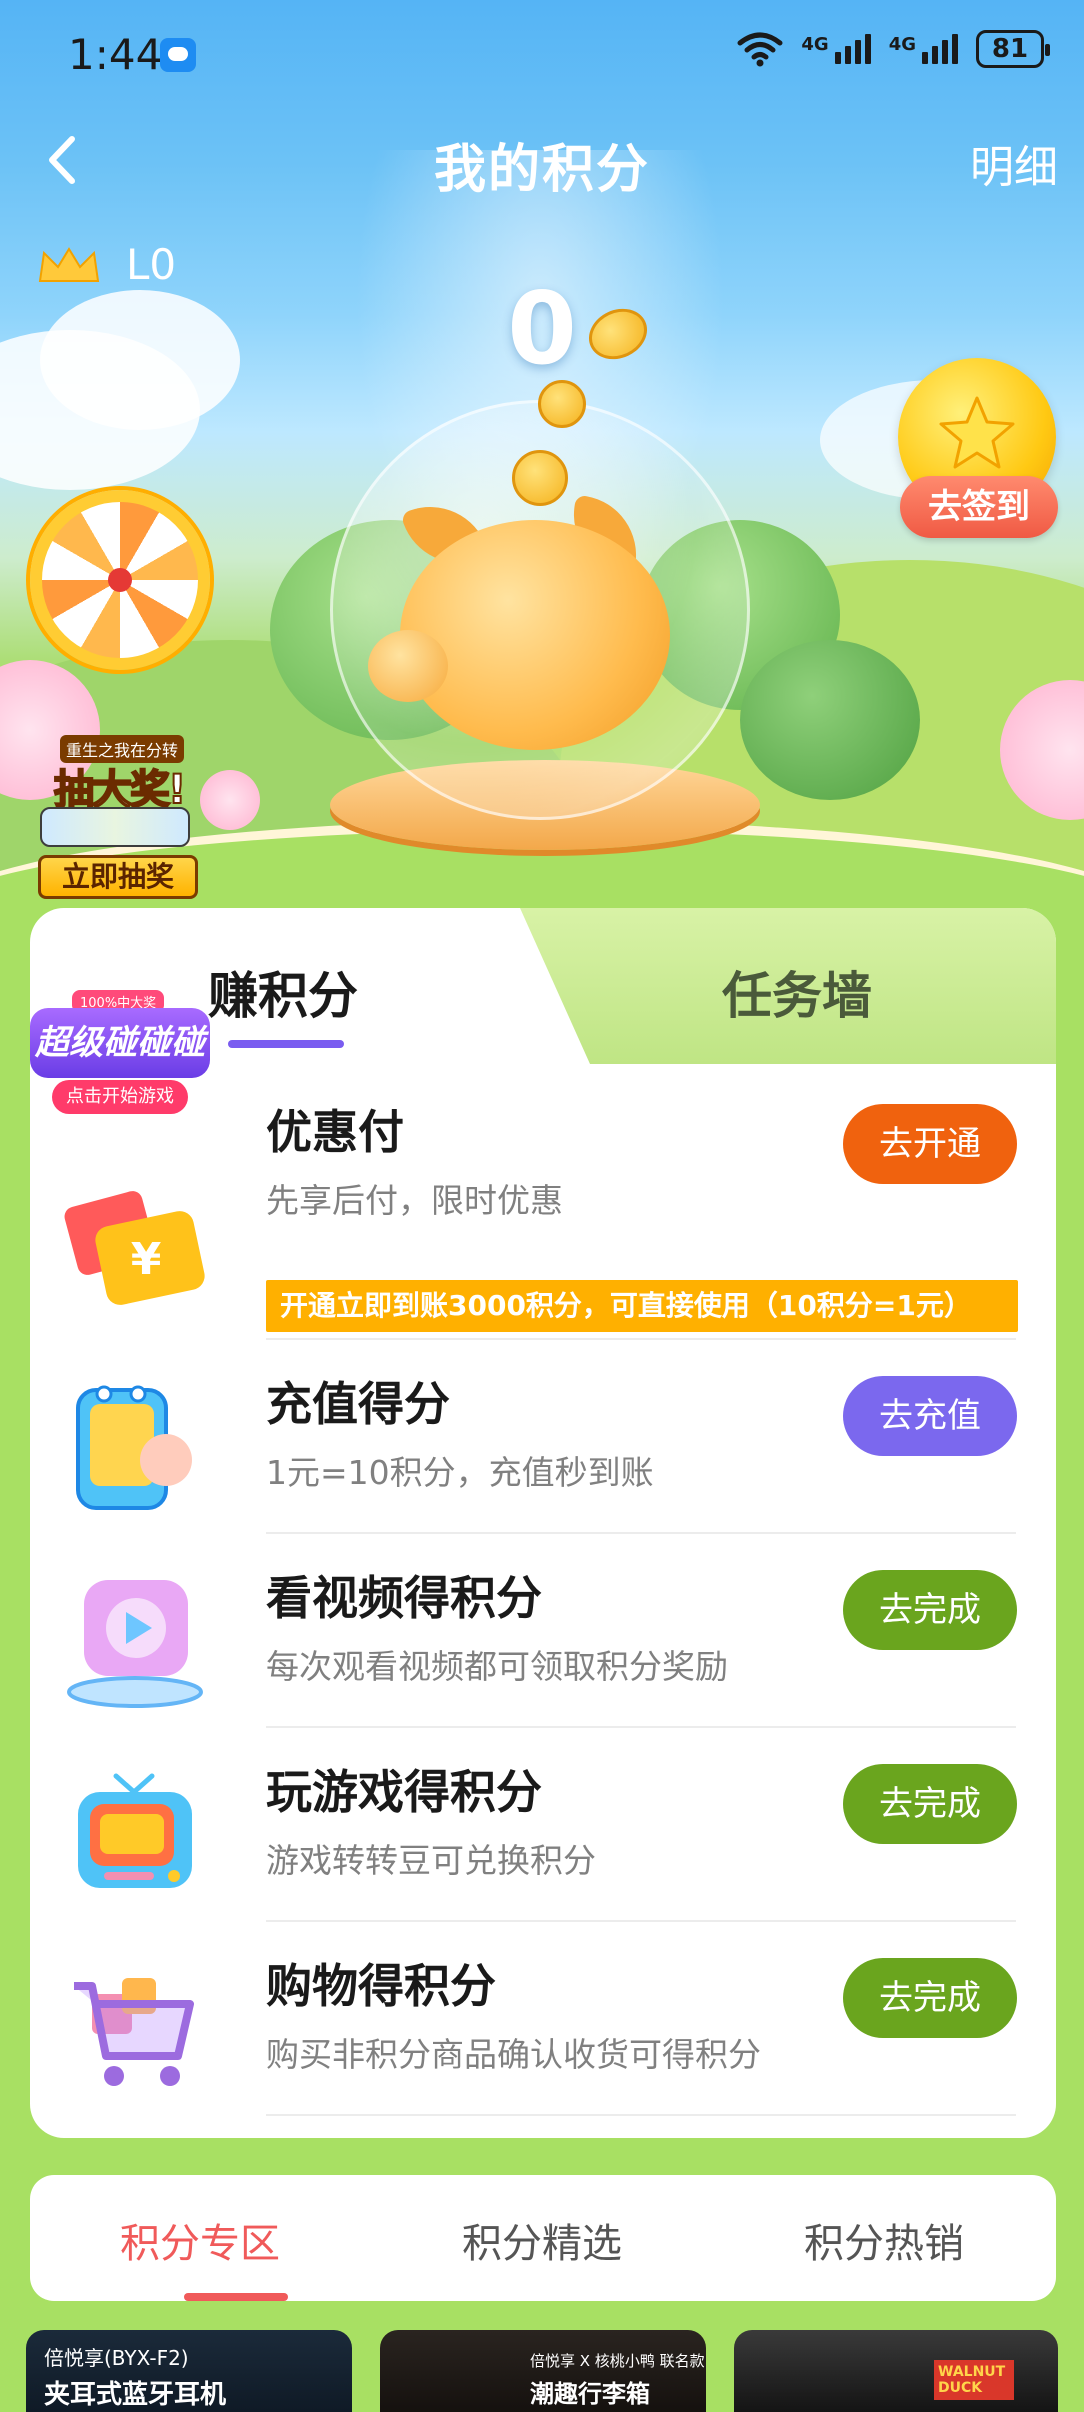  I want to click on star-icon, so click(977, 432).